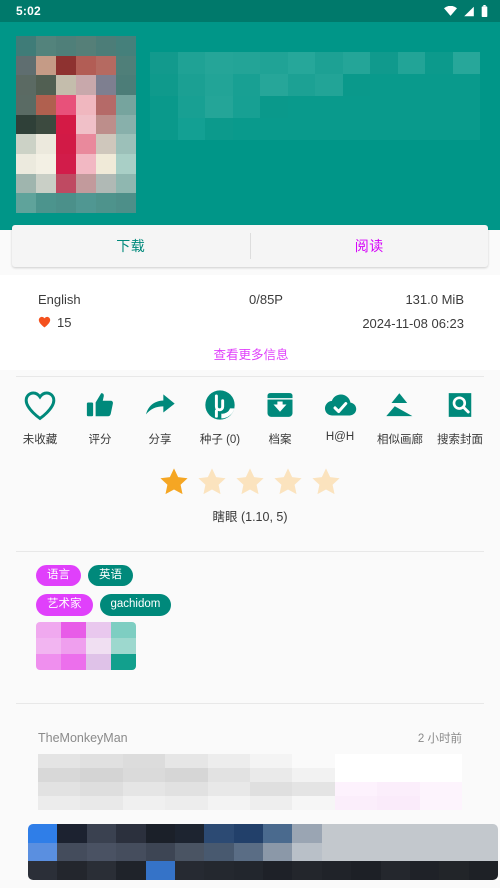 This screenshot has height=888, width=500. What do you see at coordinates (400, 405) in the screenshot?
I see `similar-gallery-icon` at bounding box center [400, 405].